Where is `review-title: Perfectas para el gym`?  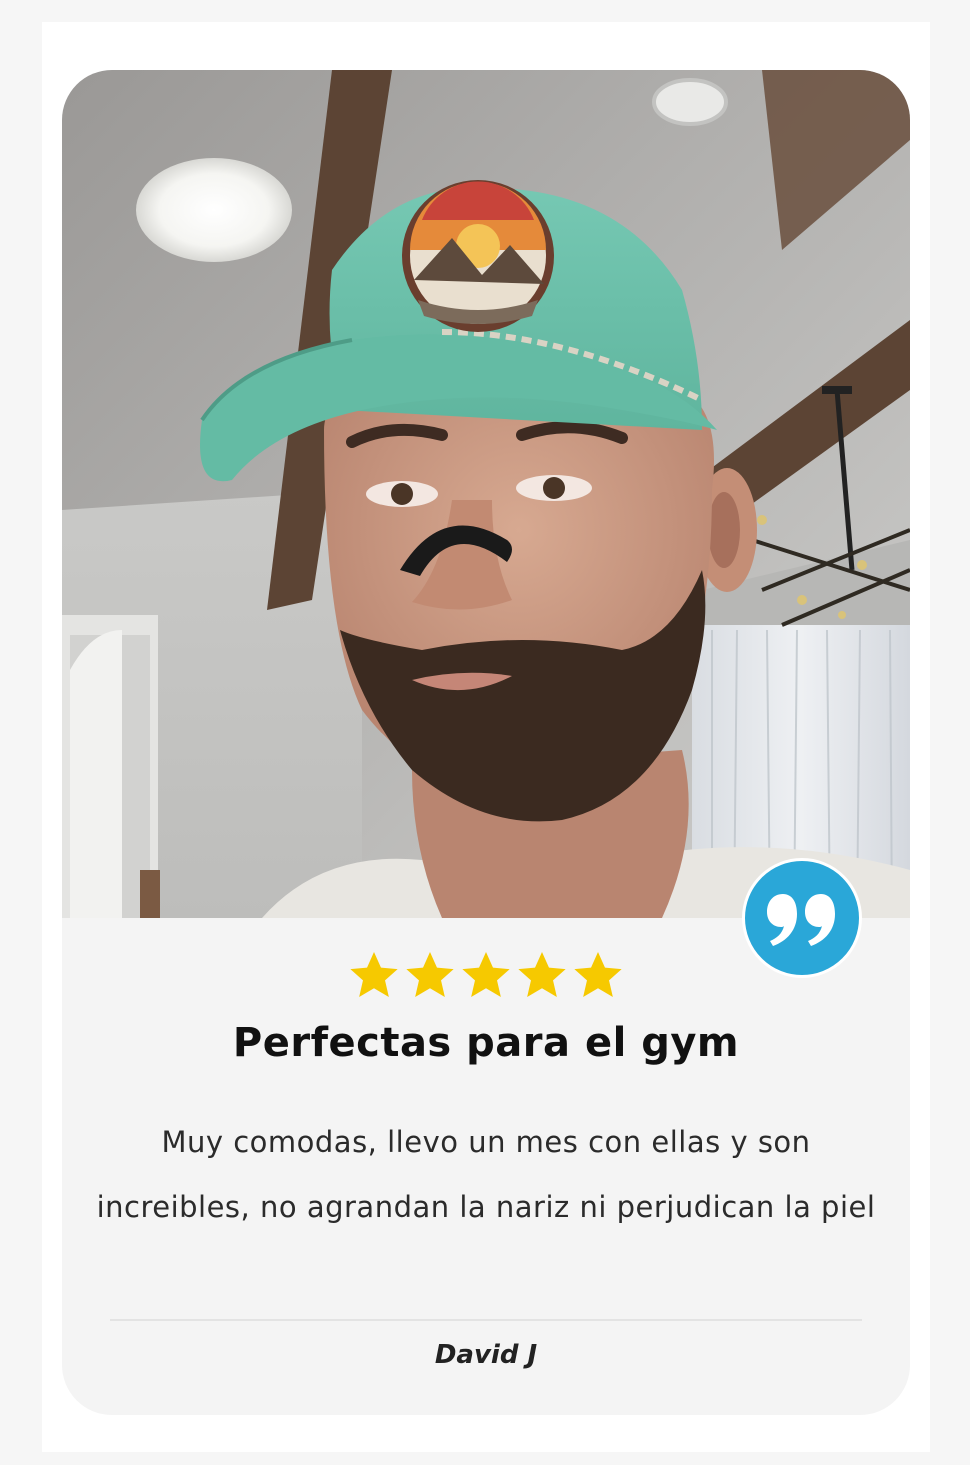
review-title: Perfectas para el gym is located at coordinates (486, 1043).